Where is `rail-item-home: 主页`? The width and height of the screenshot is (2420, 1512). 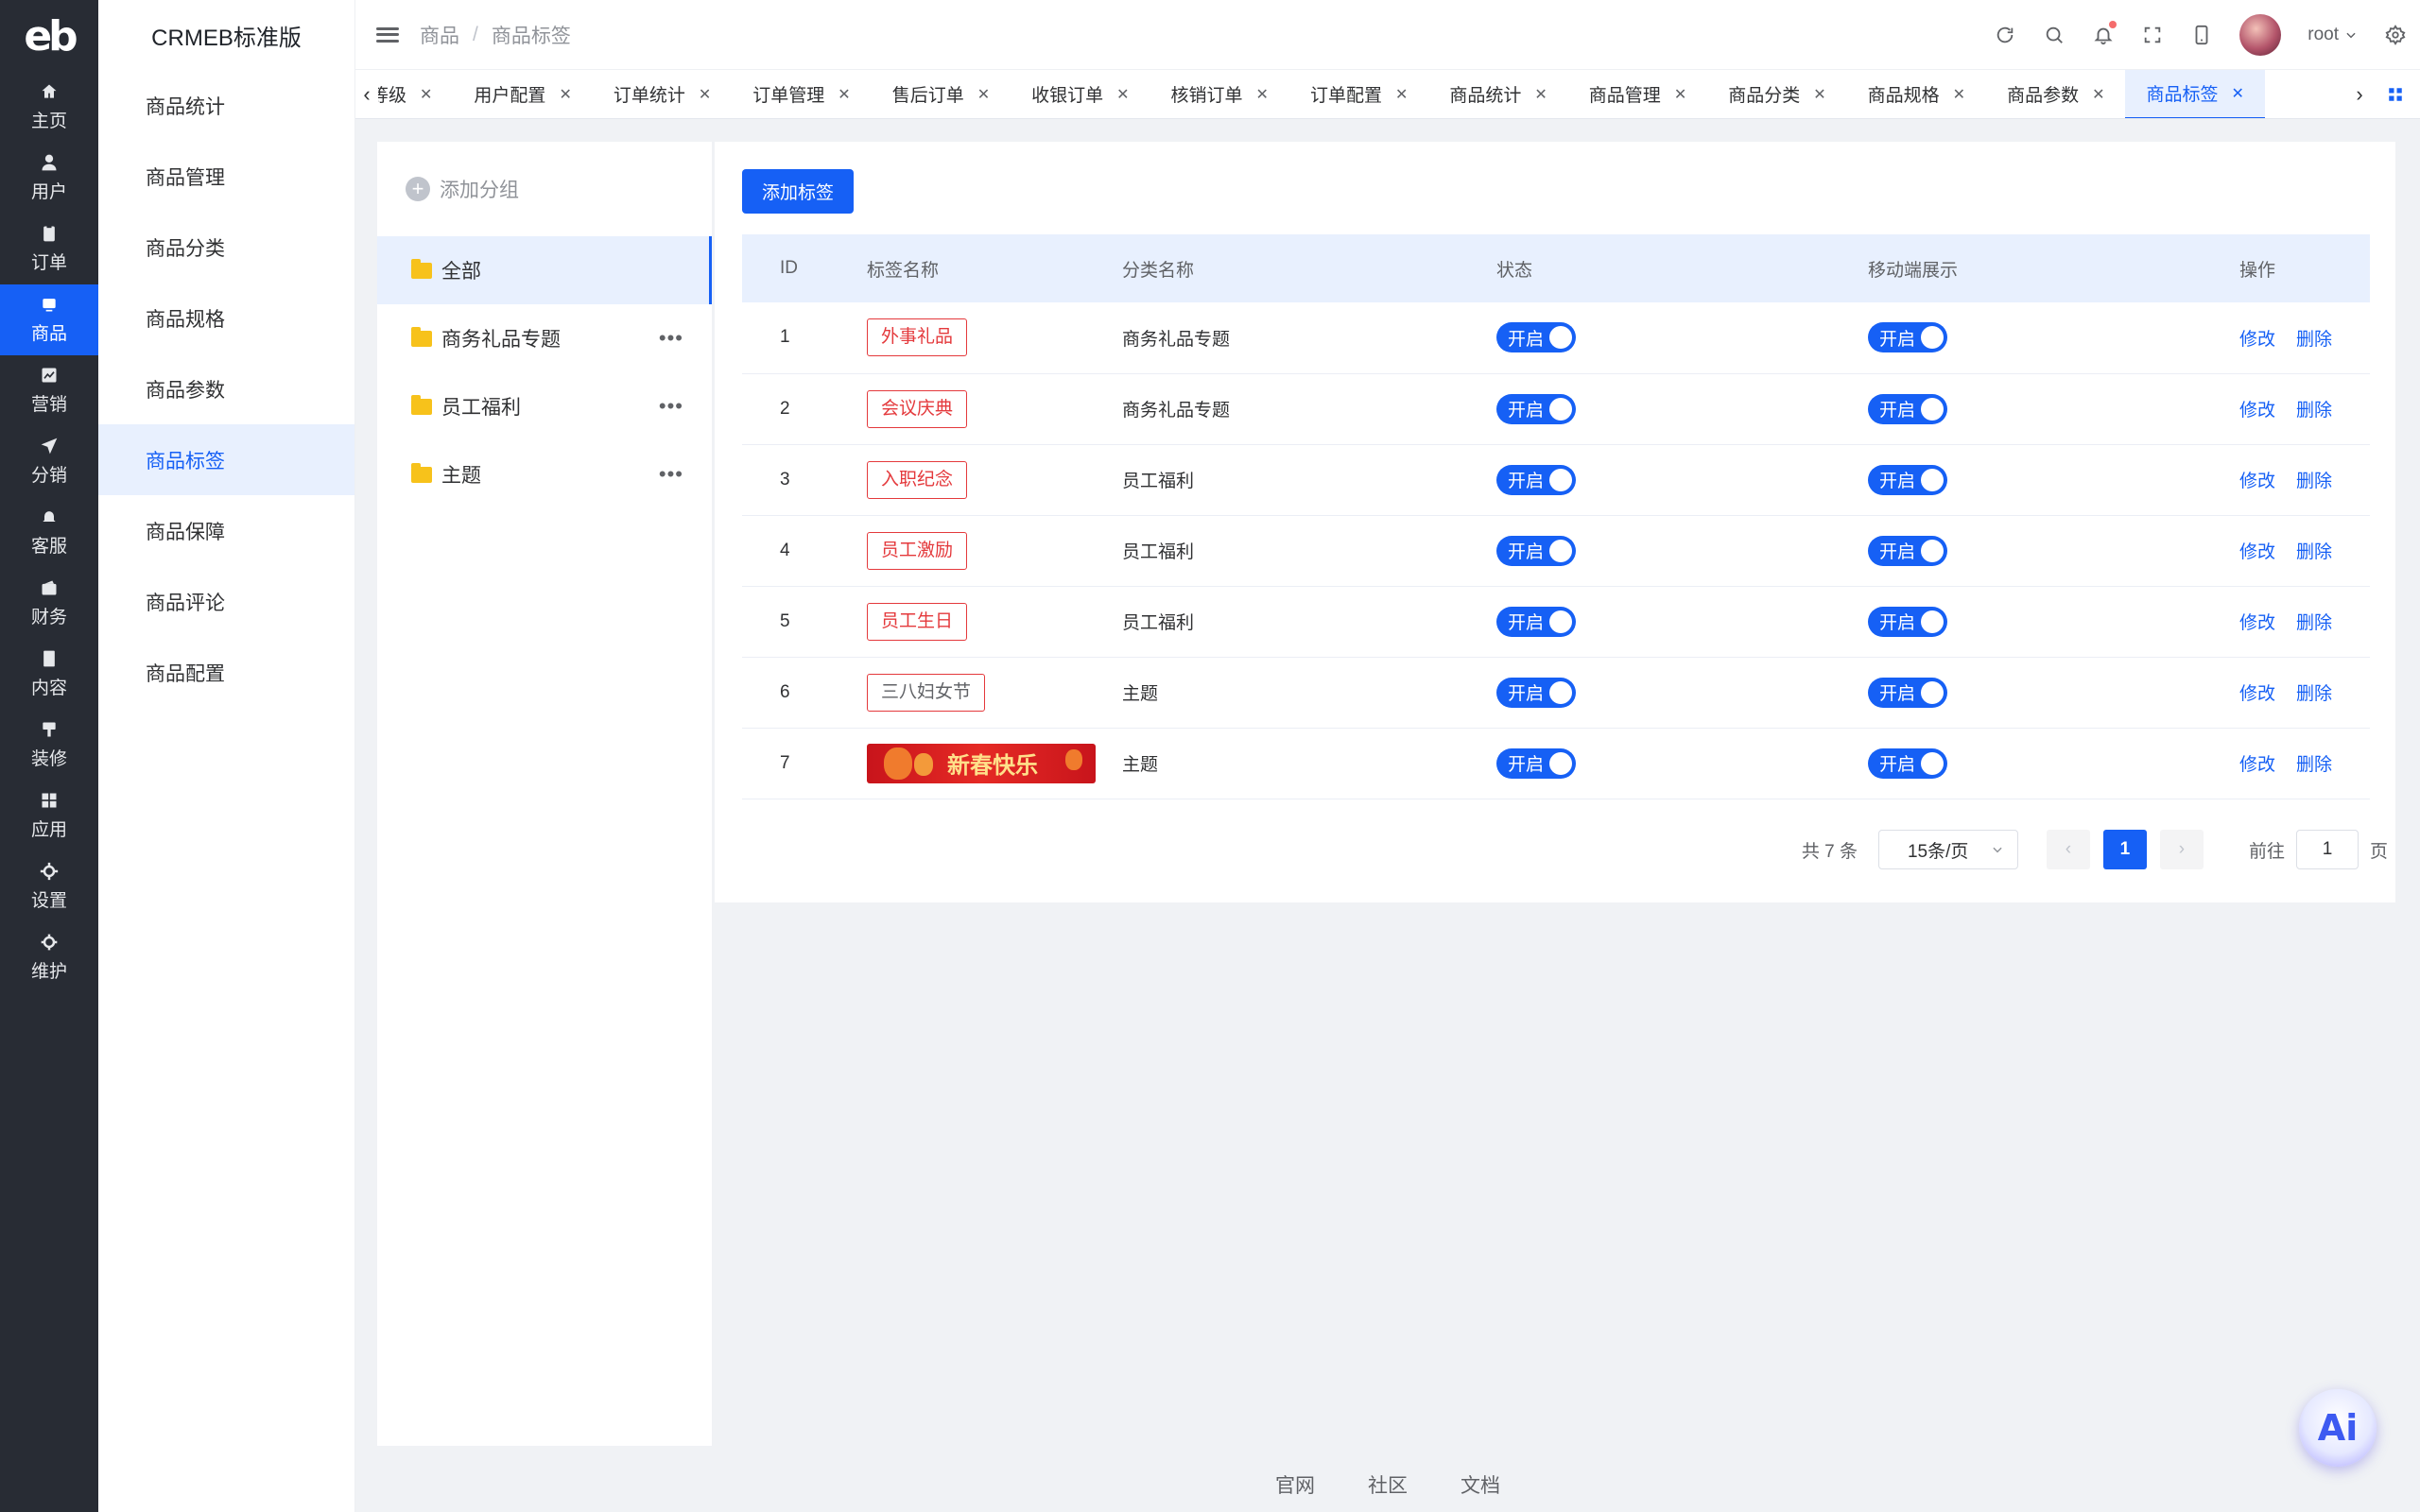 rail-item-home: 主页 is located at coordinates (49, 107).